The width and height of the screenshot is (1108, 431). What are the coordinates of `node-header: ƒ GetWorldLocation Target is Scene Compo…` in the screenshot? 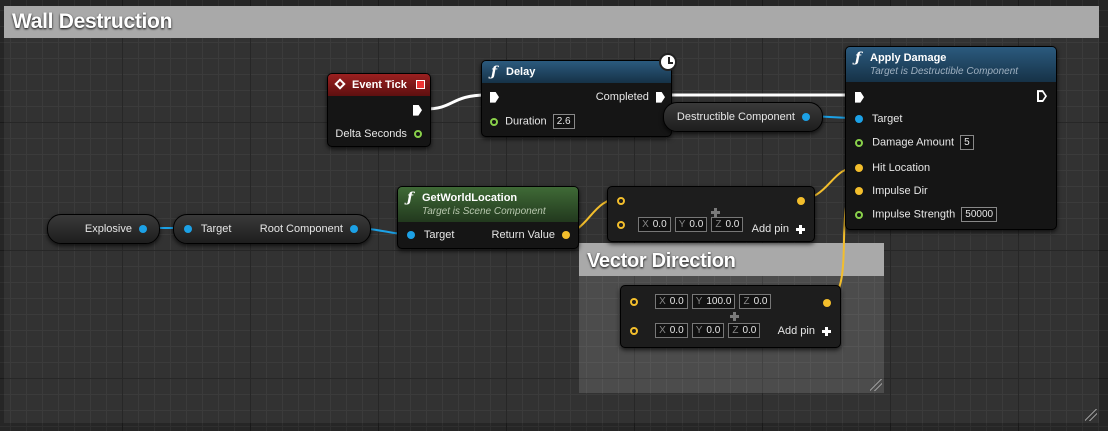 It's located at (488, 204).